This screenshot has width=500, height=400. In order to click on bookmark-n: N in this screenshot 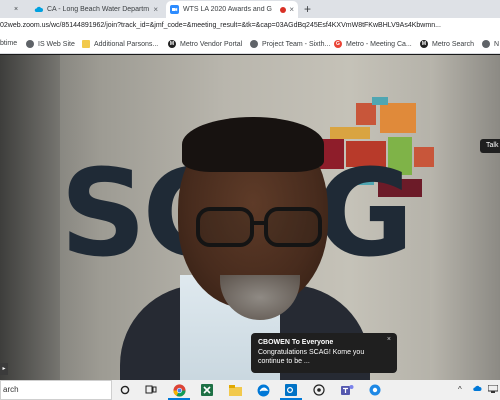, I will do `click(490, 44)`.